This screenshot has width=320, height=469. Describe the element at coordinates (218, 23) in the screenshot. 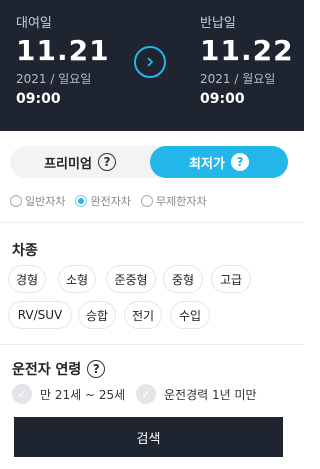

I see `return-date-label: 반납일` at that location.